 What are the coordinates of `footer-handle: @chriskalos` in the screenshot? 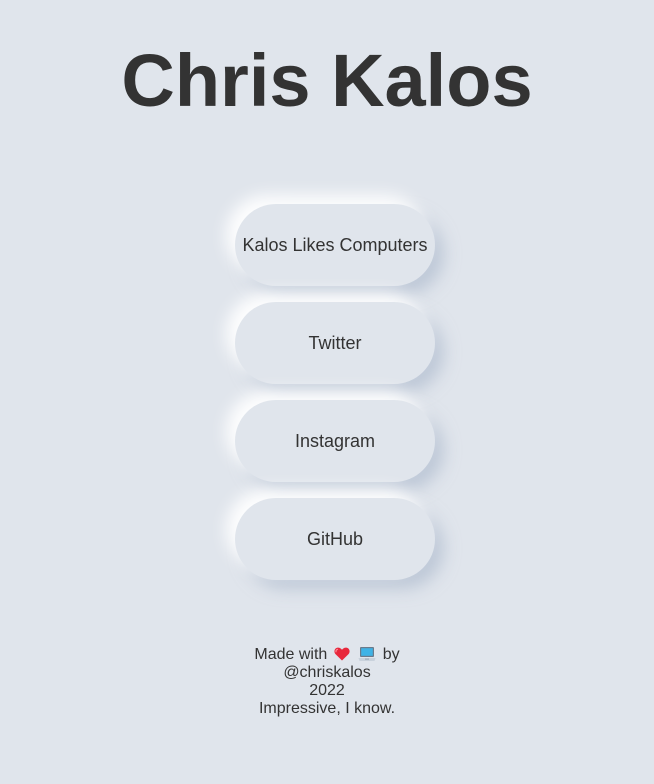 It's located at (327, 672).